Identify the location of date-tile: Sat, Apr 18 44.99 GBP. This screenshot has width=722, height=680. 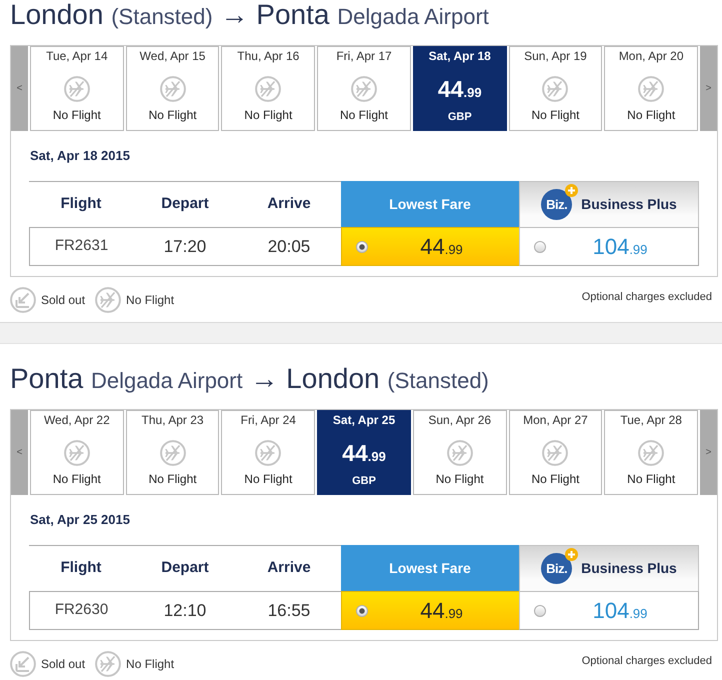
(459, 88).